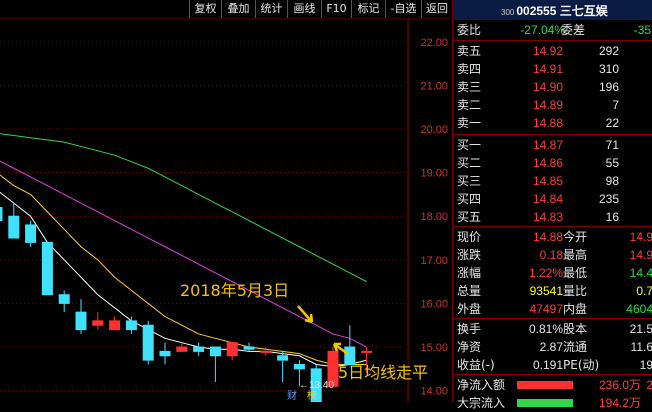  What do you see at coordinates (271, 9) in the screenshot?
I see `stats-button: 统计` at bounding box center [271, 9].